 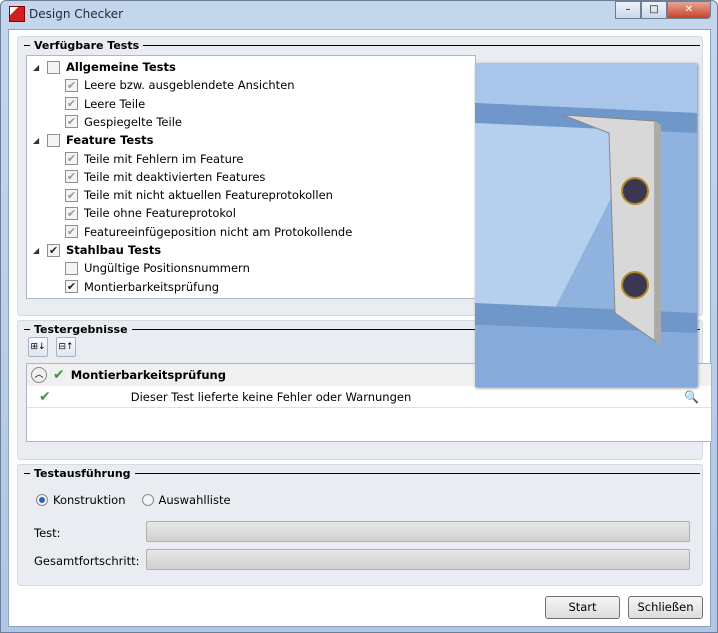 I want to click on close-window-button: ✕, so click(x=689, y=10).